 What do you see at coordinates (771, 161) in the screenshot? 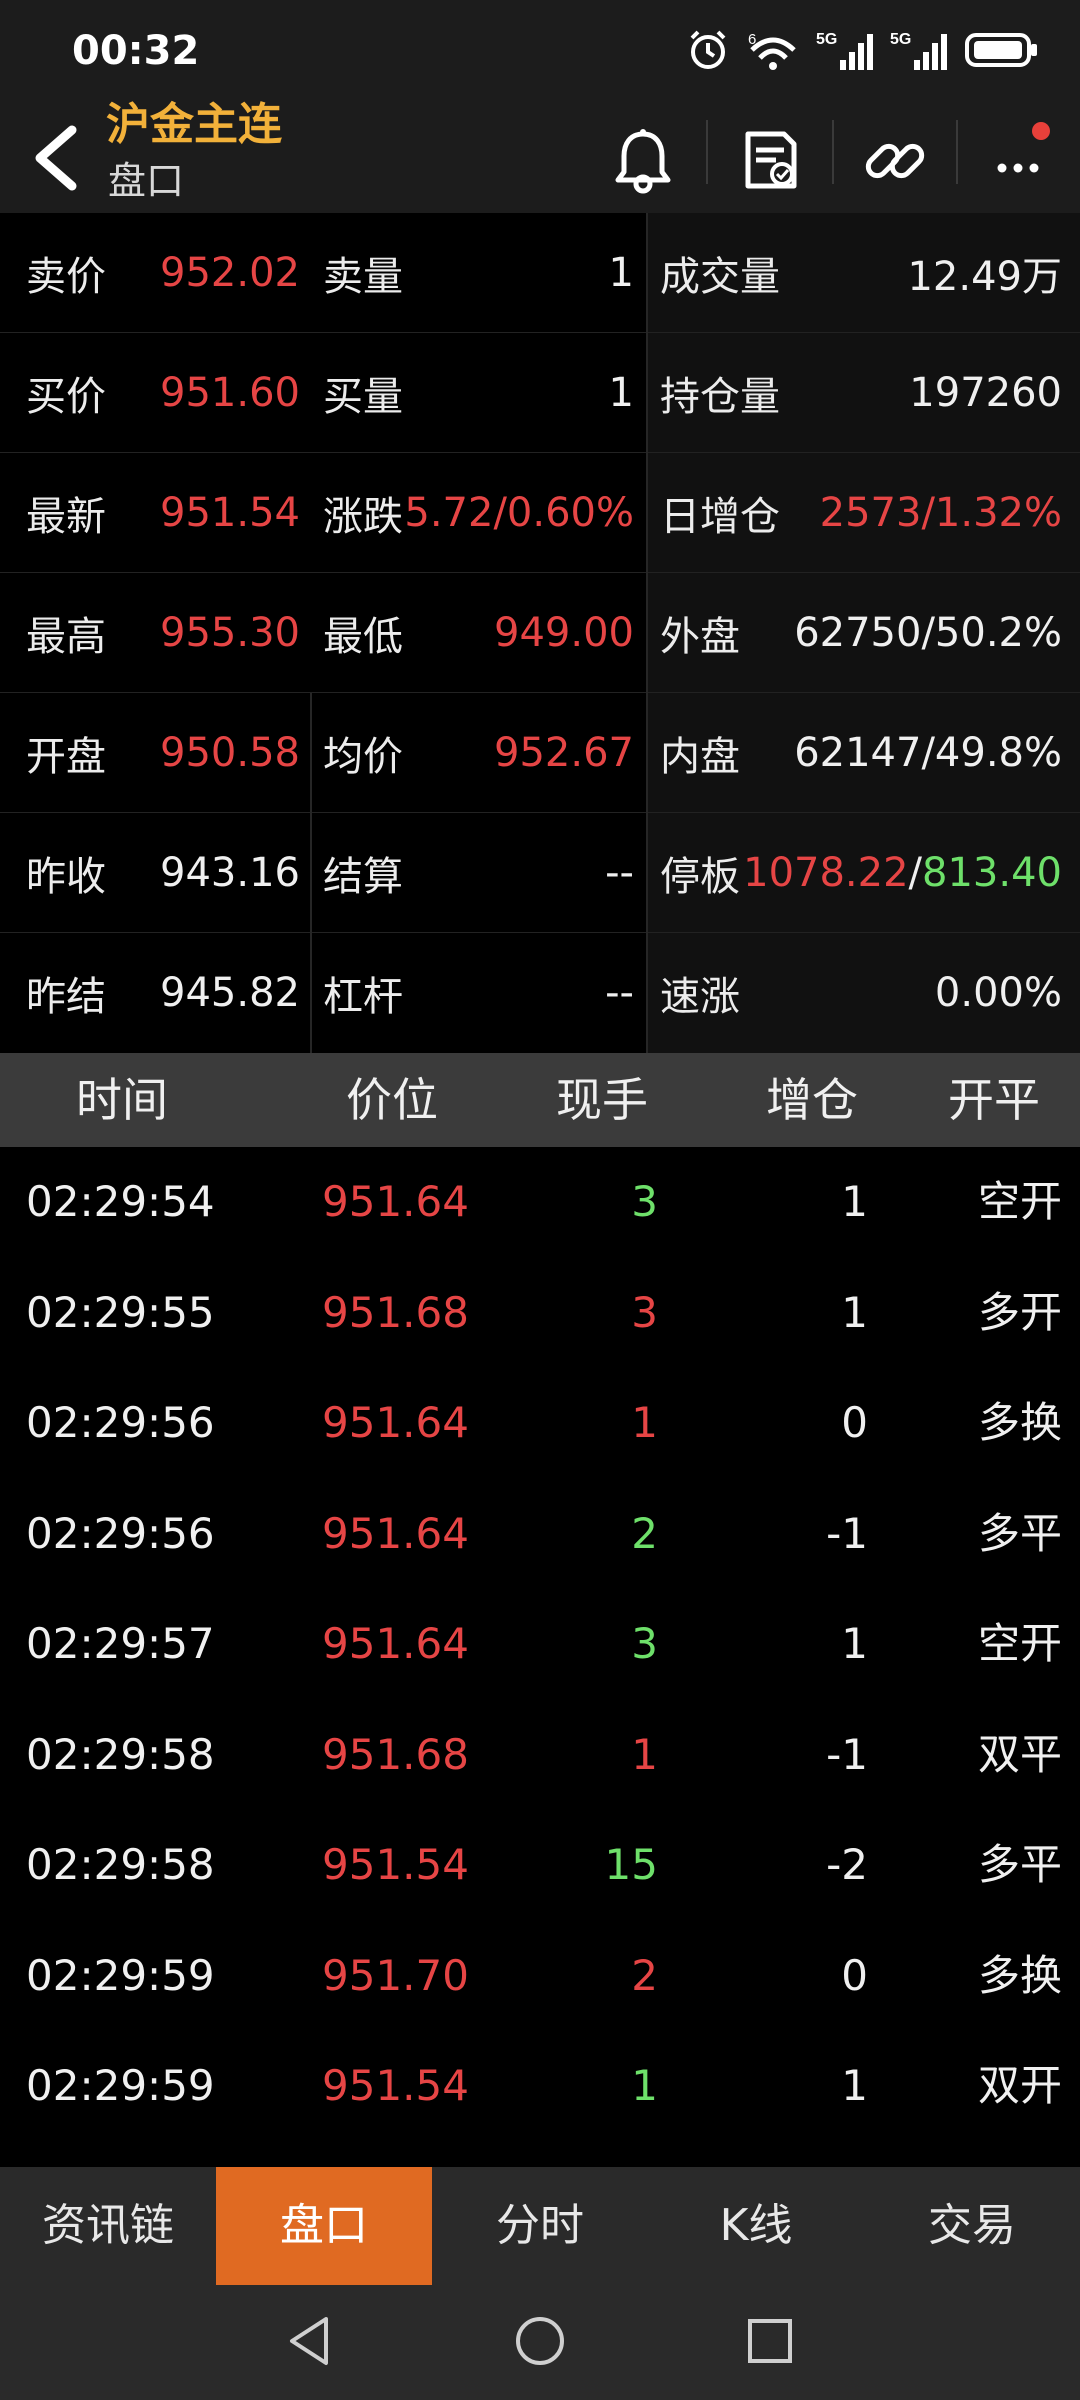
I see `document-icon` at bounding box center [771, 161].